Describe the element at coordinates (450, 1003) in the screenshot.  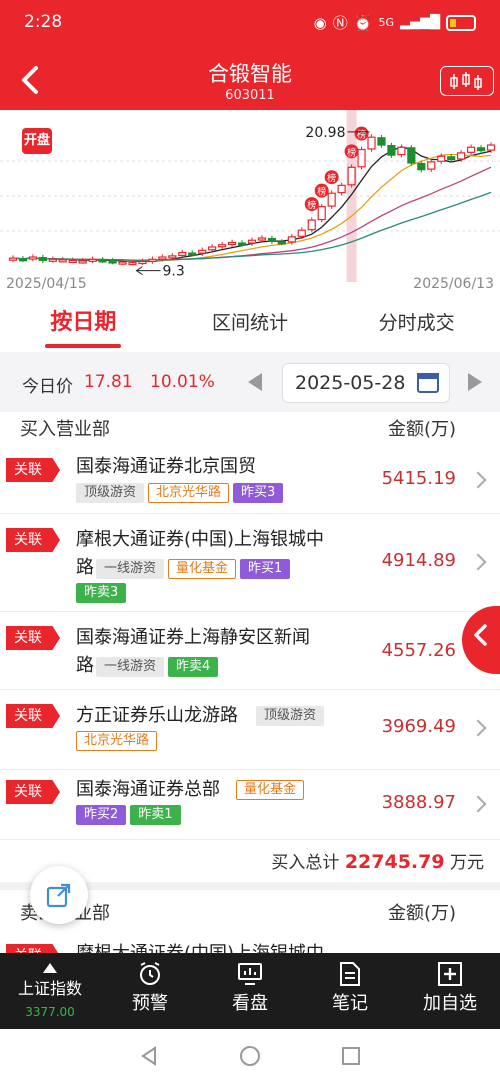
I see `nav-add-watchlist-label: 加自选` at that location.